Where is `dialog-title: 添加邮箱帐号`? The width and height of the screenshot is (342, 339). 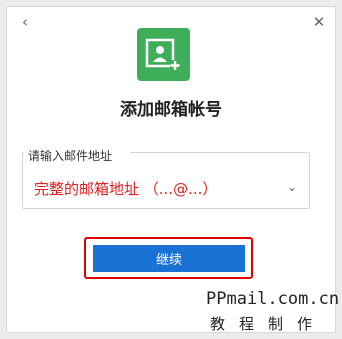
dialog-title: 添加邮箱帐号 is located at coordinates (171, 110).